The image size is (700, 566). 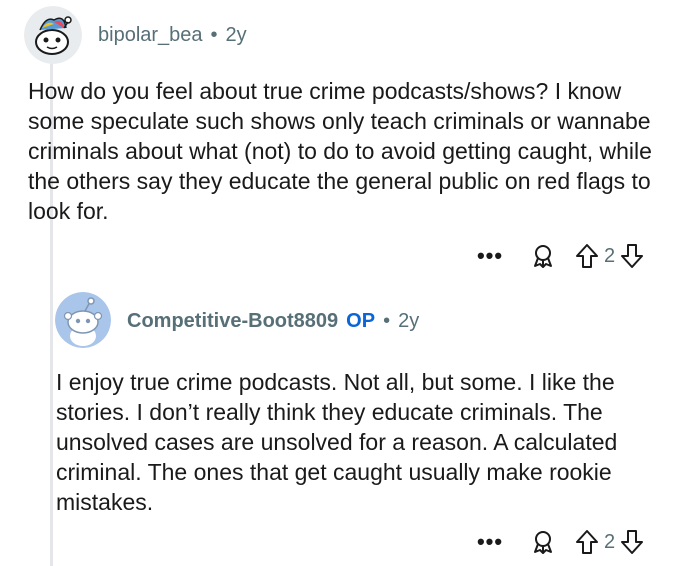 What do you see at coordinates (361, 321) in the screenshot?
I see `op-badge: OP` at bounding box center [361, 321].